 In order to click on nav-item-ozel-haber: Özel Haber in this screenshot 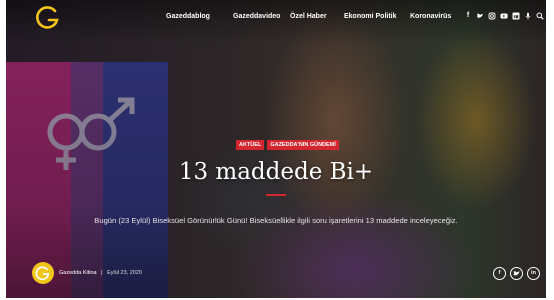, I will do `click(308, 17)`.